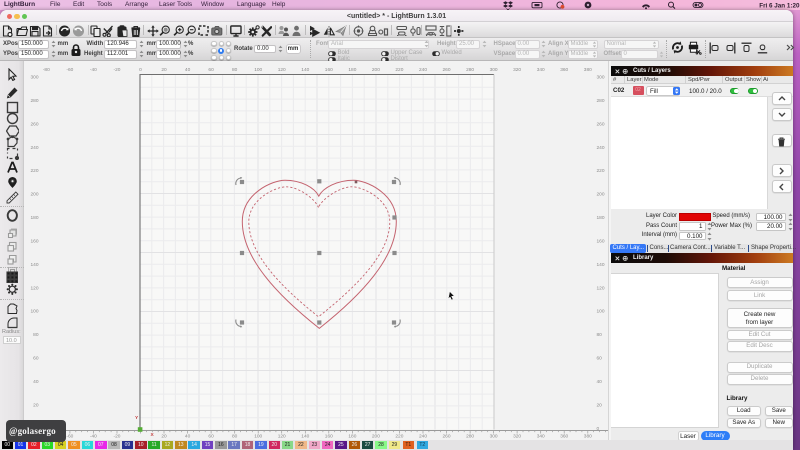  What do you see at coordinates (779, 5) in the screenshot?
I see `svg-text: Fri 6 Jan 1:20` at bounding box center [779, 5].